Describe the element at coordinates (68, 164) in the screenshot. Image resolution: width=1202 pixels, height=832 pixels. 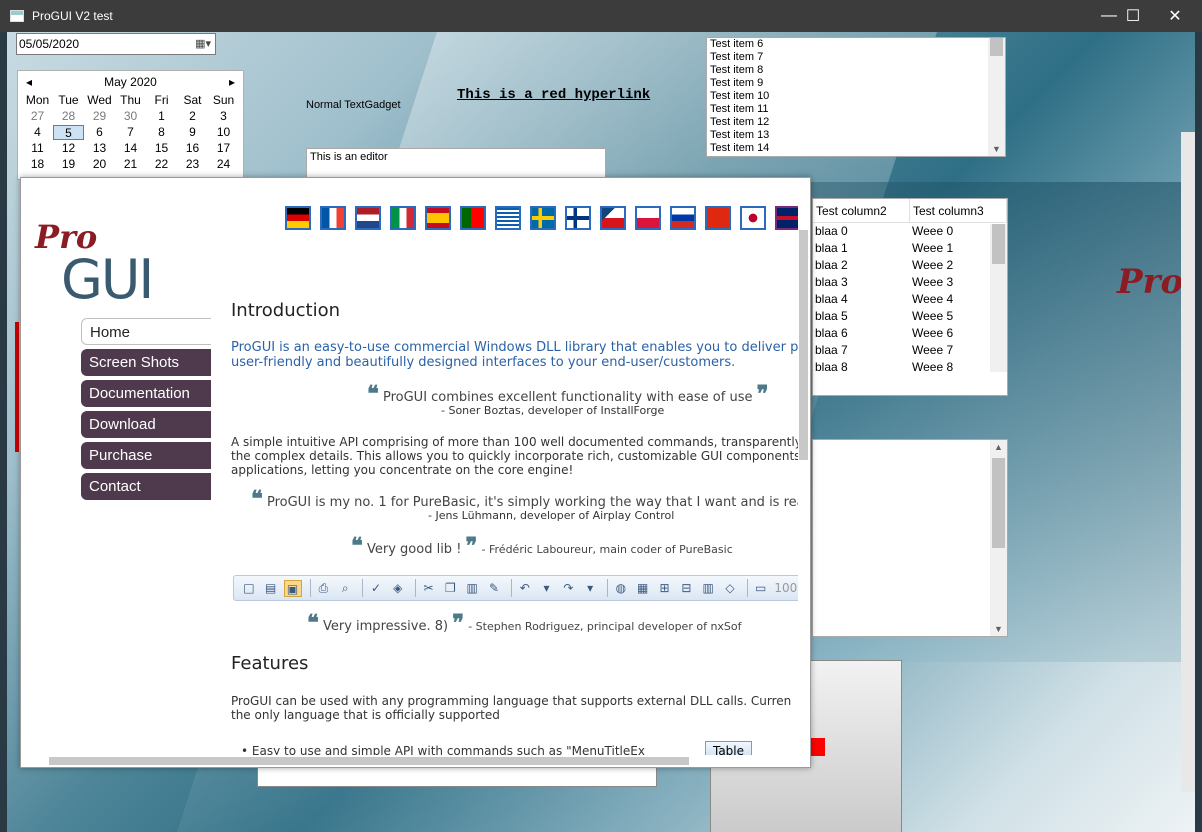
I see `calendar-day: 19` at that location.